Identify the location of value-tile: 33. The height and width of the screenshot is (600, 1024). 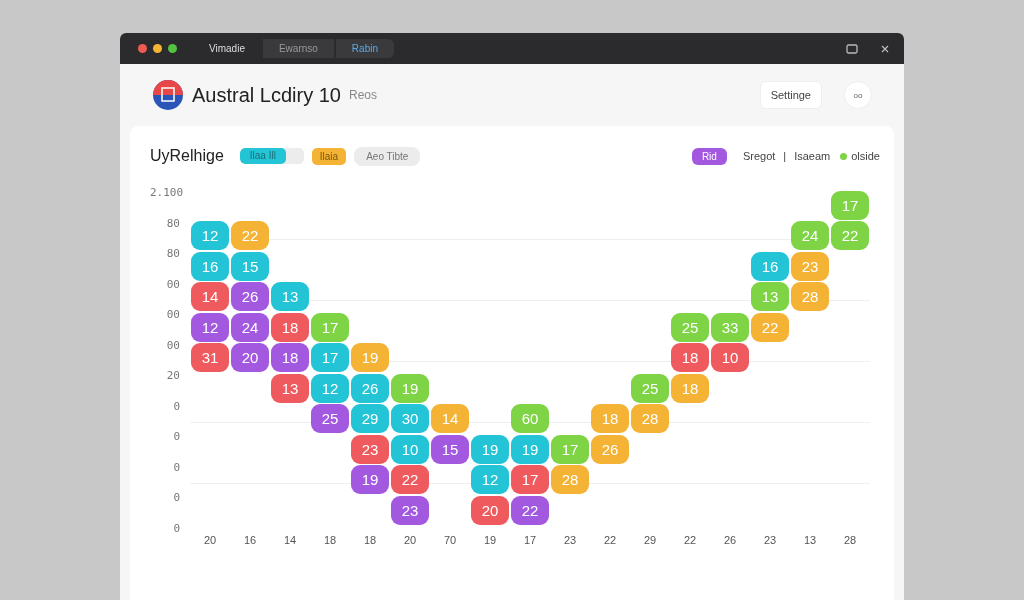
(730, 327).